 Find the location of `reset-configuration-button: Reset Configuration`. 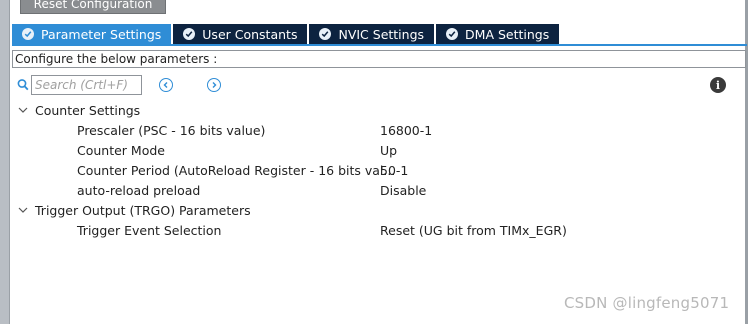

reset-configuration-button: Reset Configuration is located at coordinates (93, 7).